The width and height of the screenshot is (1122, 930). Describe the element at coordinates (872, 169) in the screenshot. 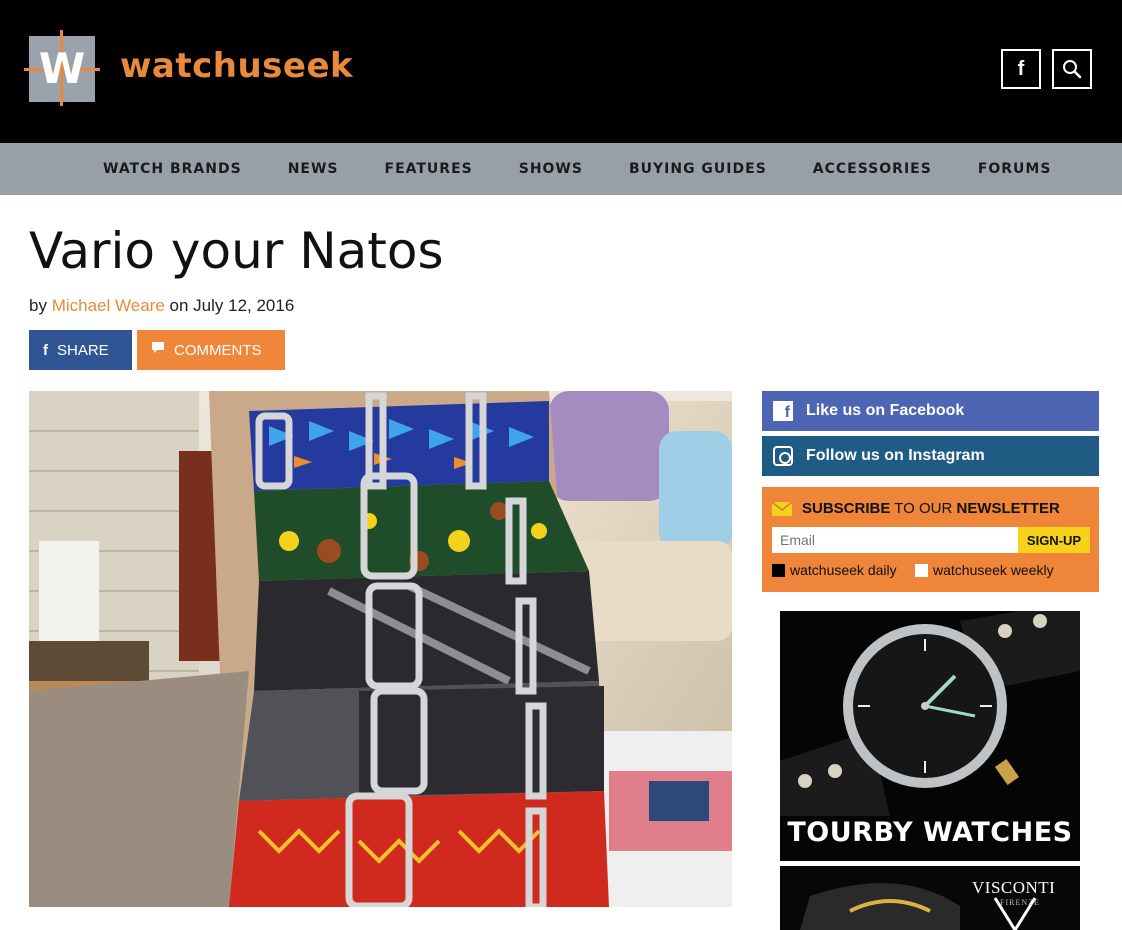

I see `nav-item-accessories: ACCESSORIES` at that location.